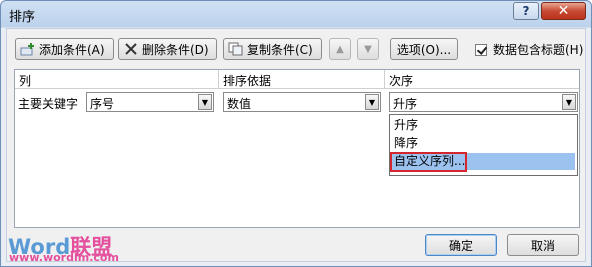 This screenshot has width=592, height=267. I want to click on move-up-button: ▲, so click(340, 49).